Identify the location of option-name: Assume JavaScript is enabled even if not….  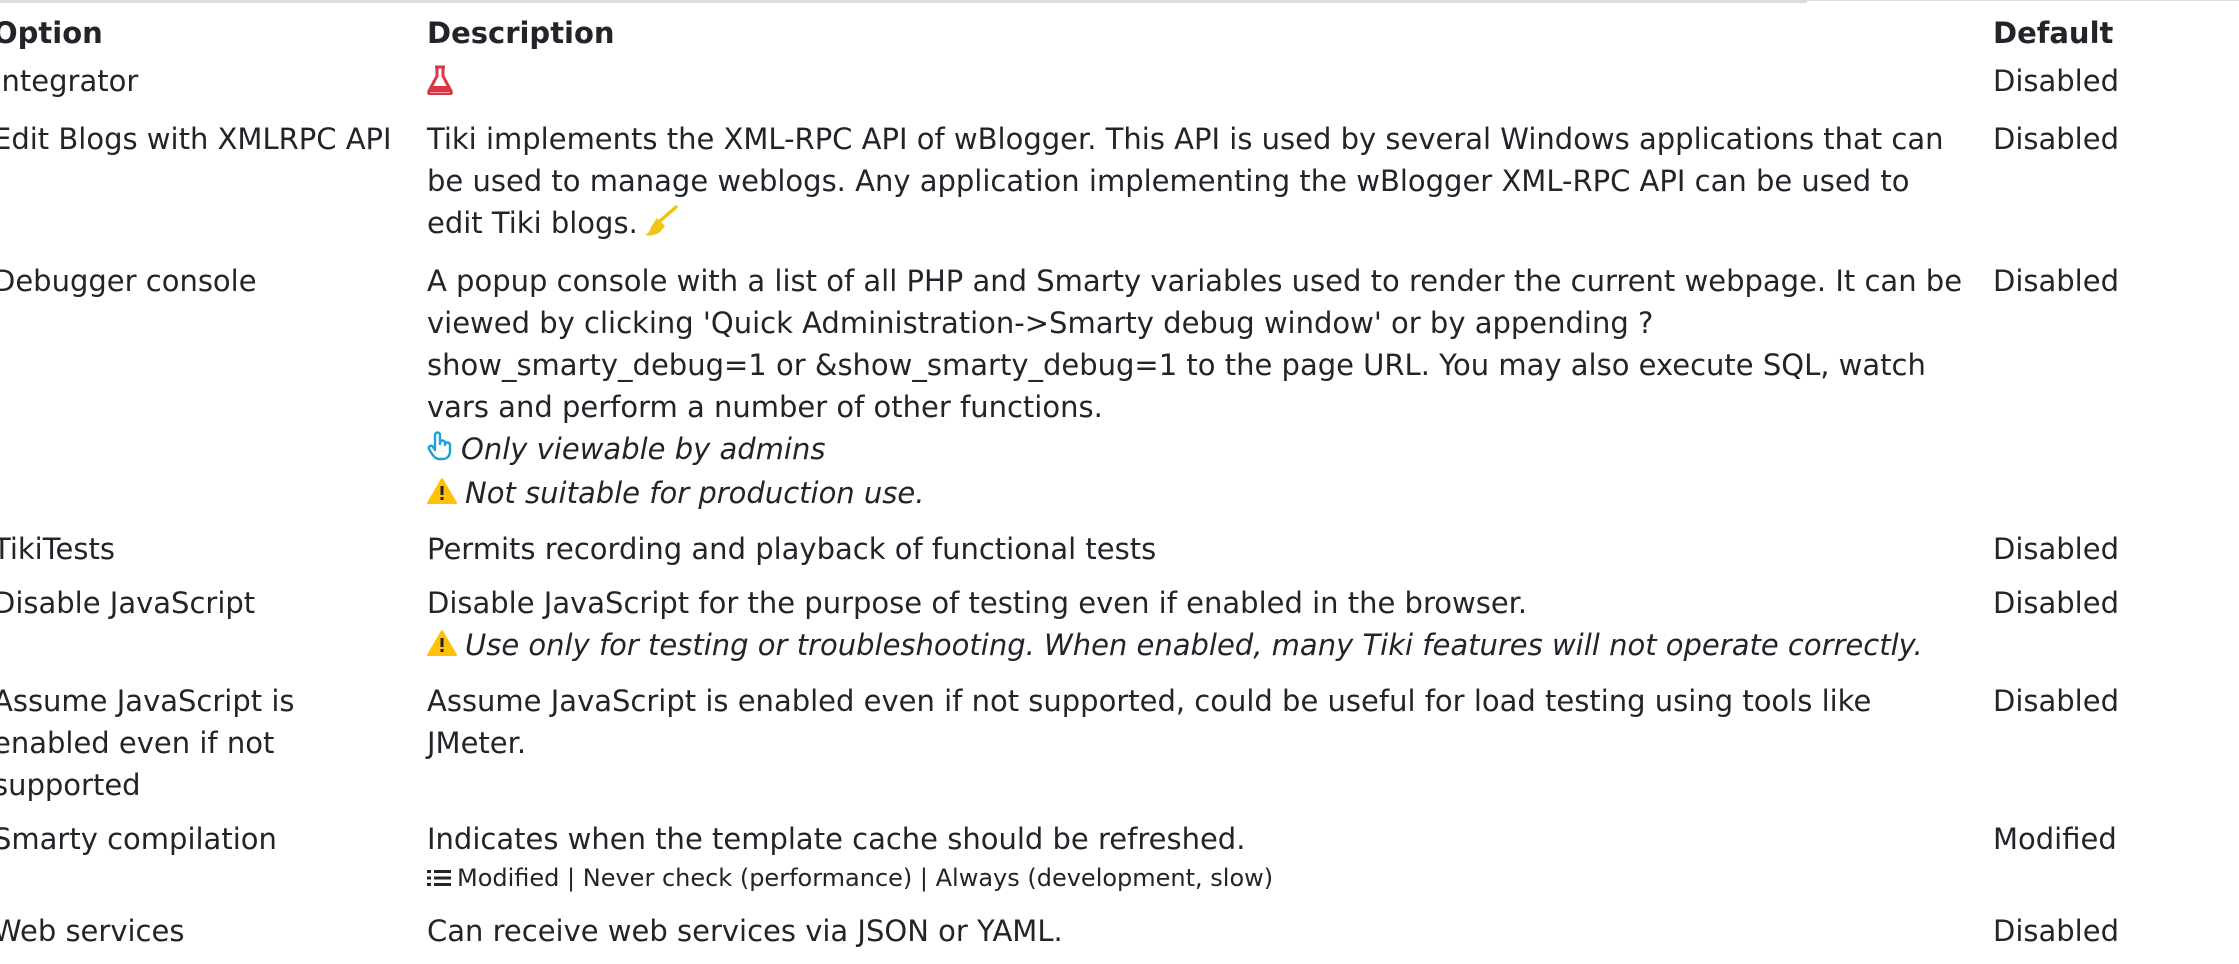
(147, 743).